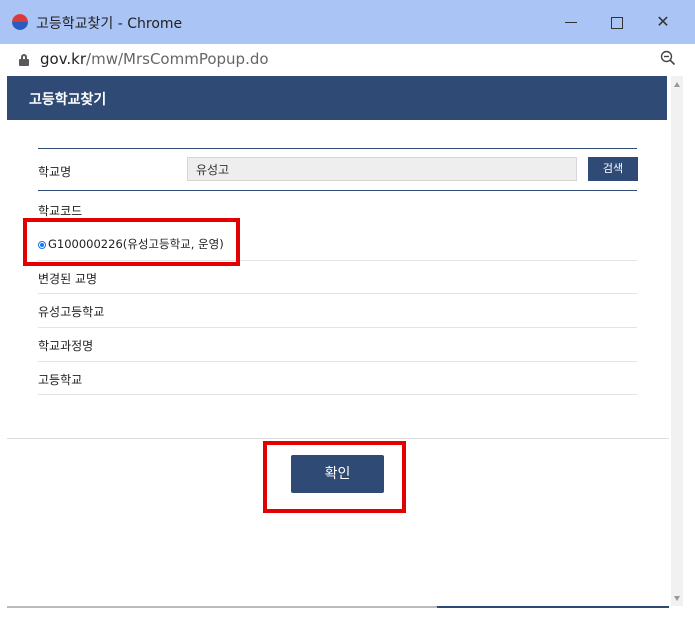  I want to click on address-bar: gov.kr/mw/MrsCommPopup.do, so click(347, 59).